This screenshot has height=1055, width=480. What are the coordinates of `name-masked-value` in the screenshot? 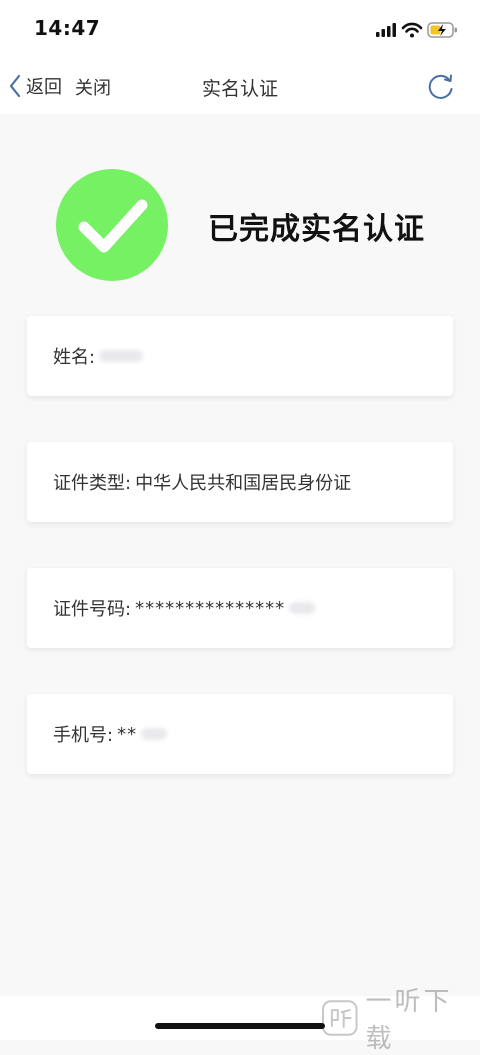 It's located at (121, 356).